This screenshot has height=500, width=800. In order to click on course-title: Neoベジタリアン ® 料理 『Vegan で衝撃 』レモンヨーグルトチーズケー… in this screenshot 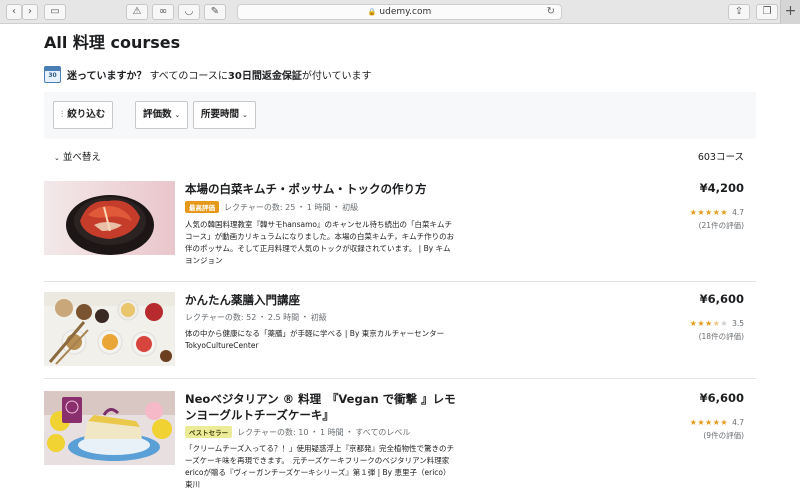, I will do `click(325, 407)`.